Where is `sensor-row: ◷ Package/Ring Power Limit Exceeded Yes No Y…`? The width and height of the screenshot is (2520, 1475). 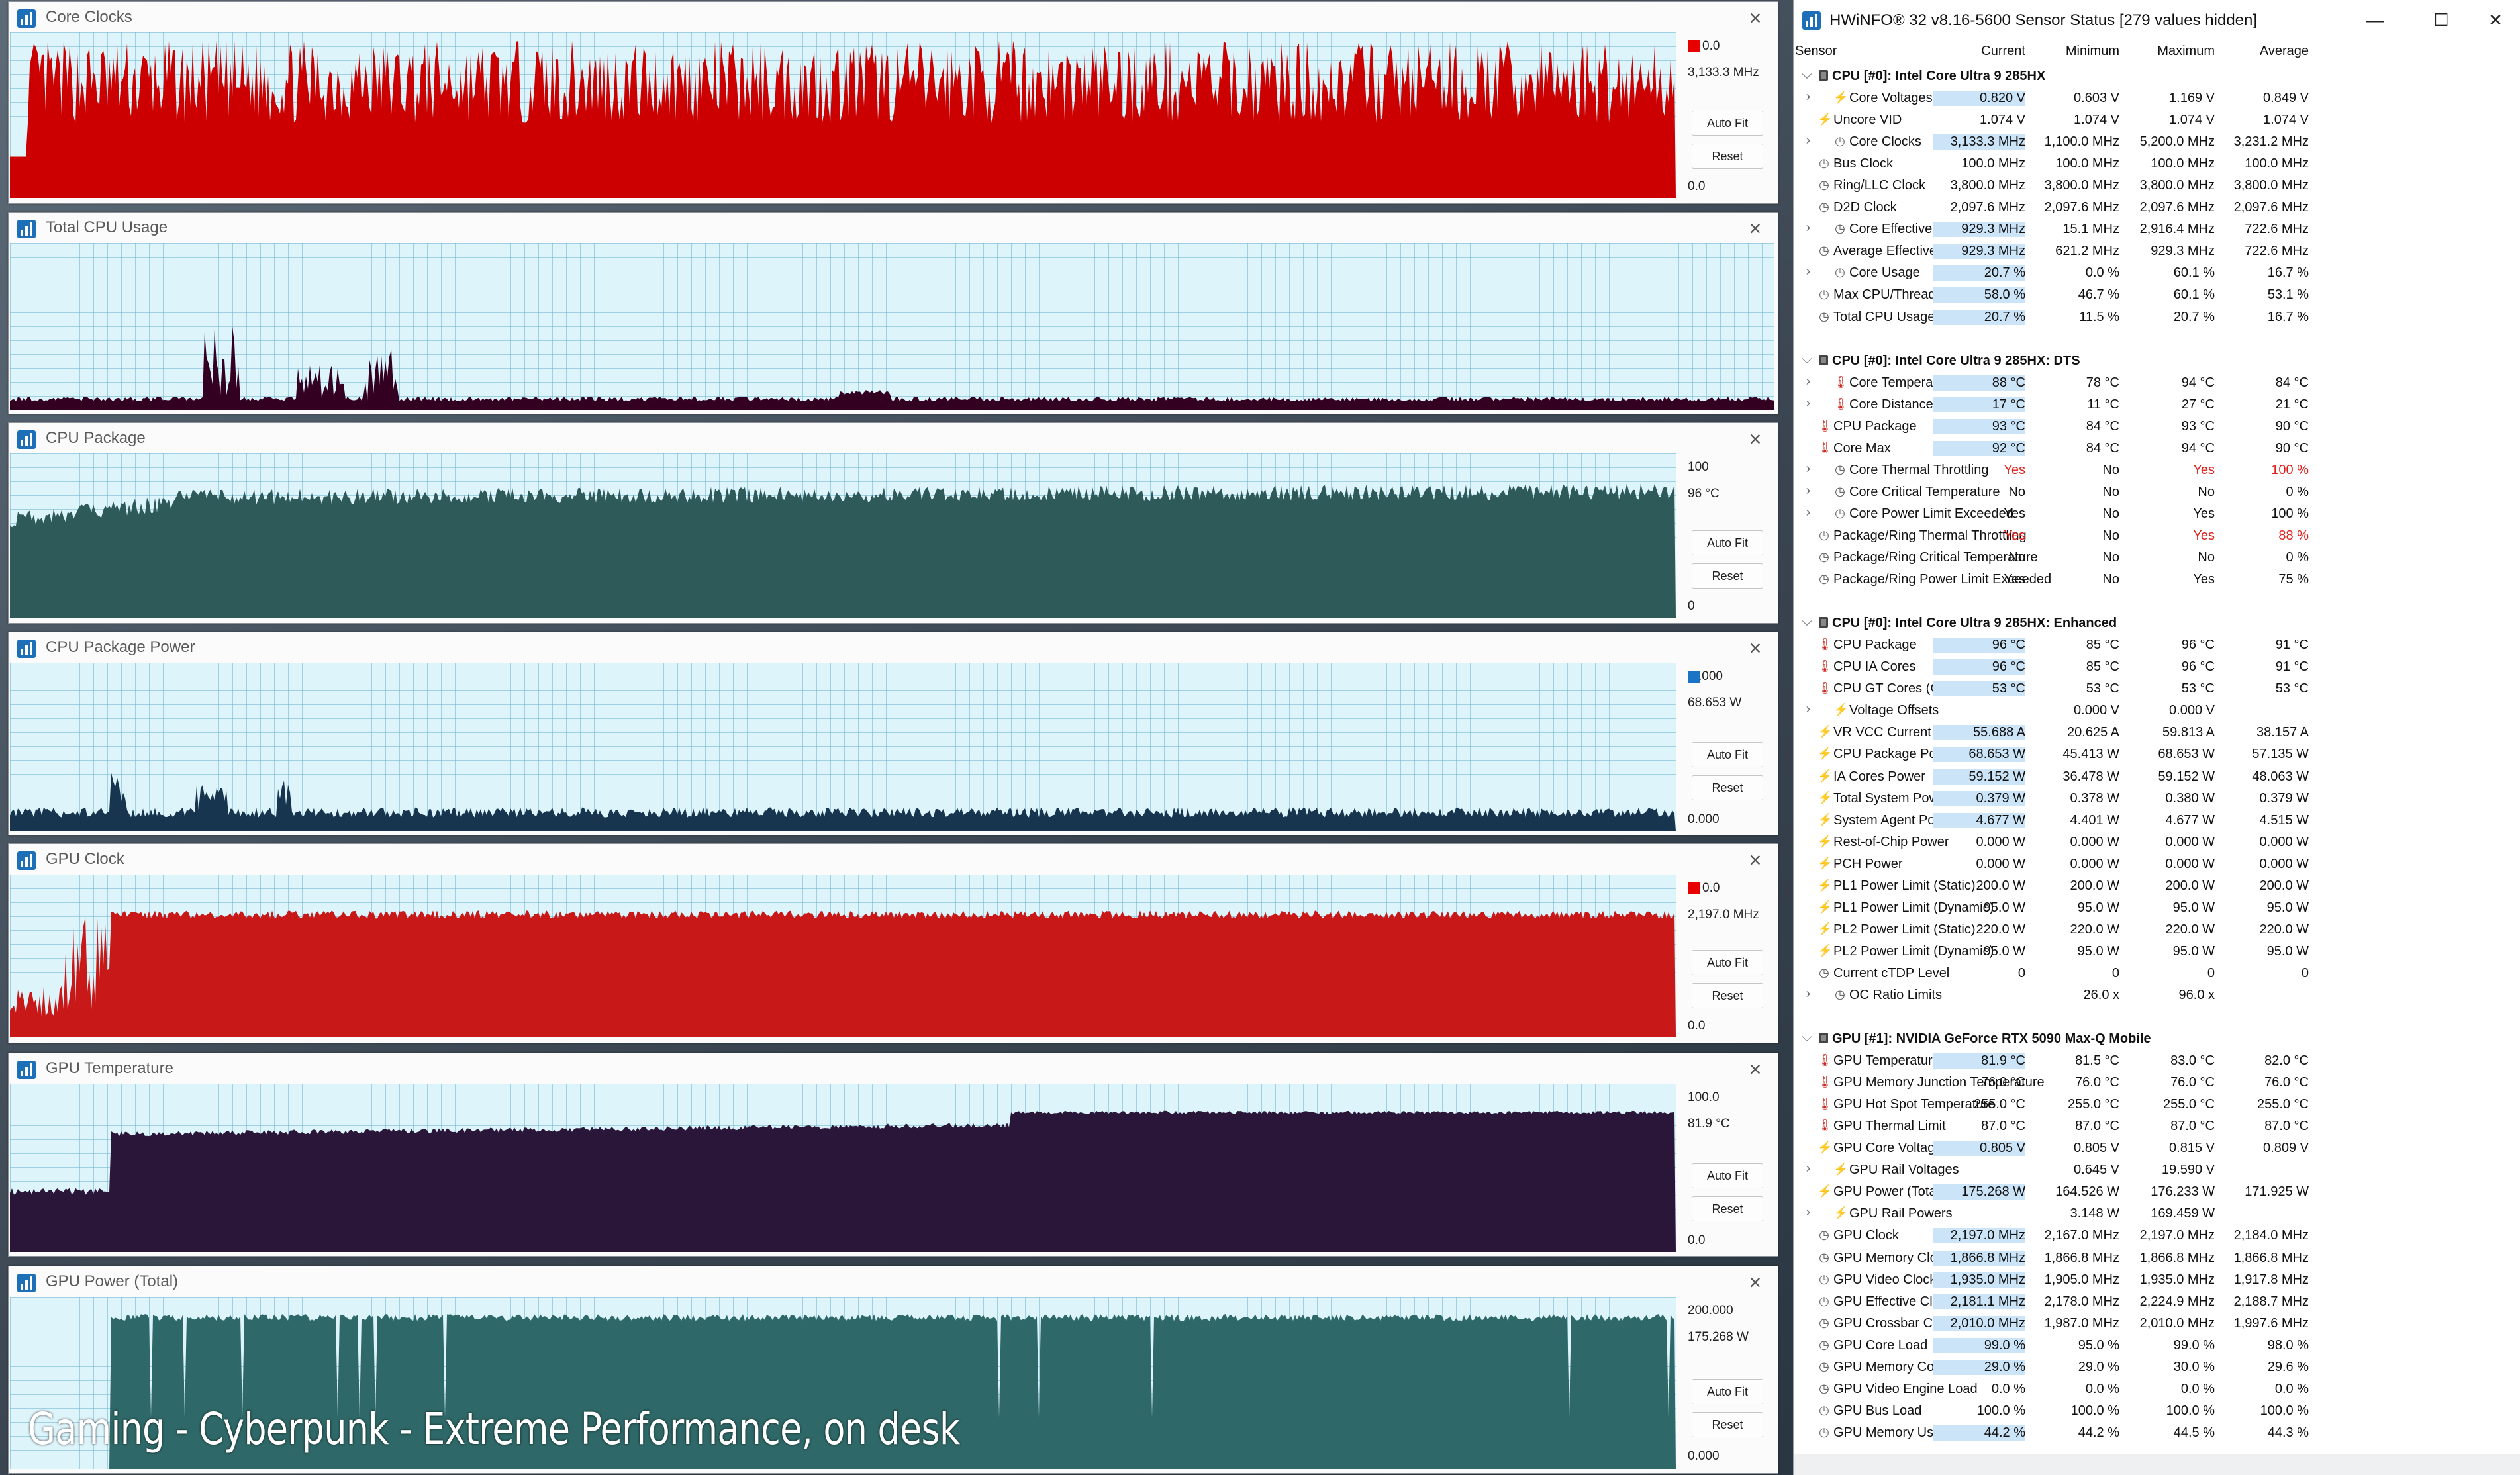
sensor-row: ◷ Package/Ring Power Limit Exceeded Yes No Y… is located at coordinates (2157, 579).